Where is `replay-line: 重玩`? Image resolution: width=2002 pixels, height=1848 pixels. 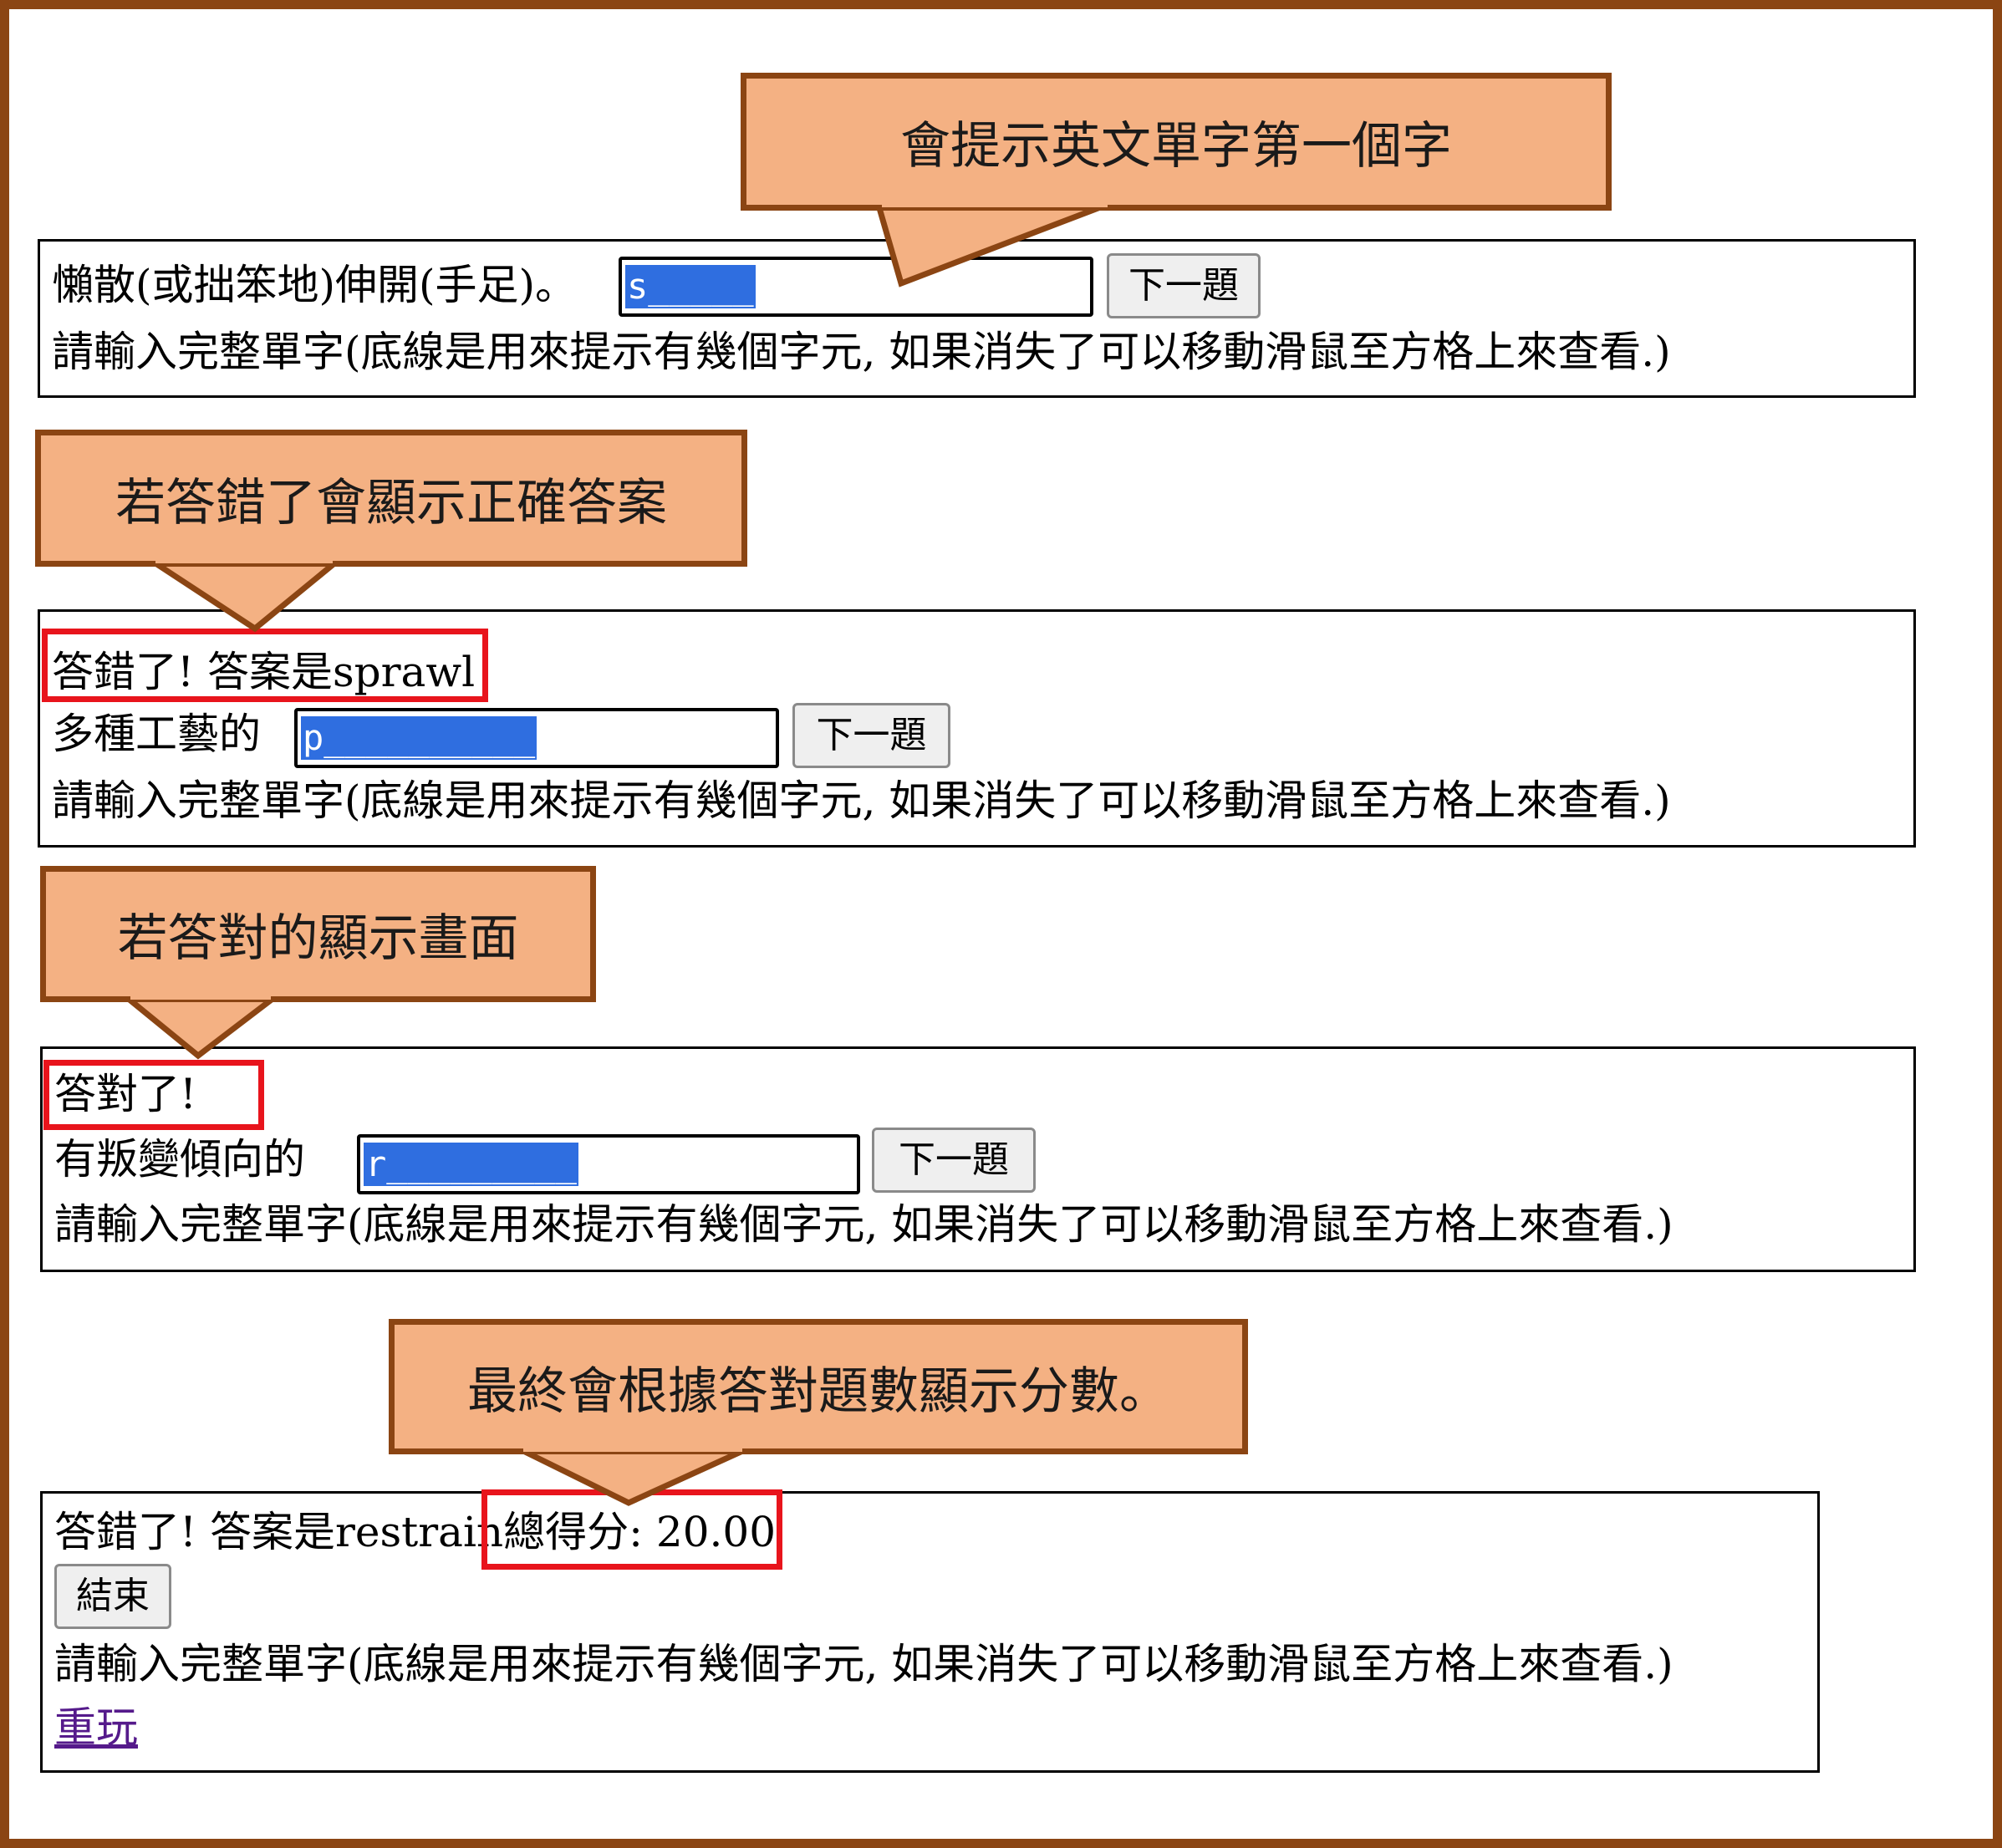 replay-line: 重玩 is located at coordinates (96, 1727).